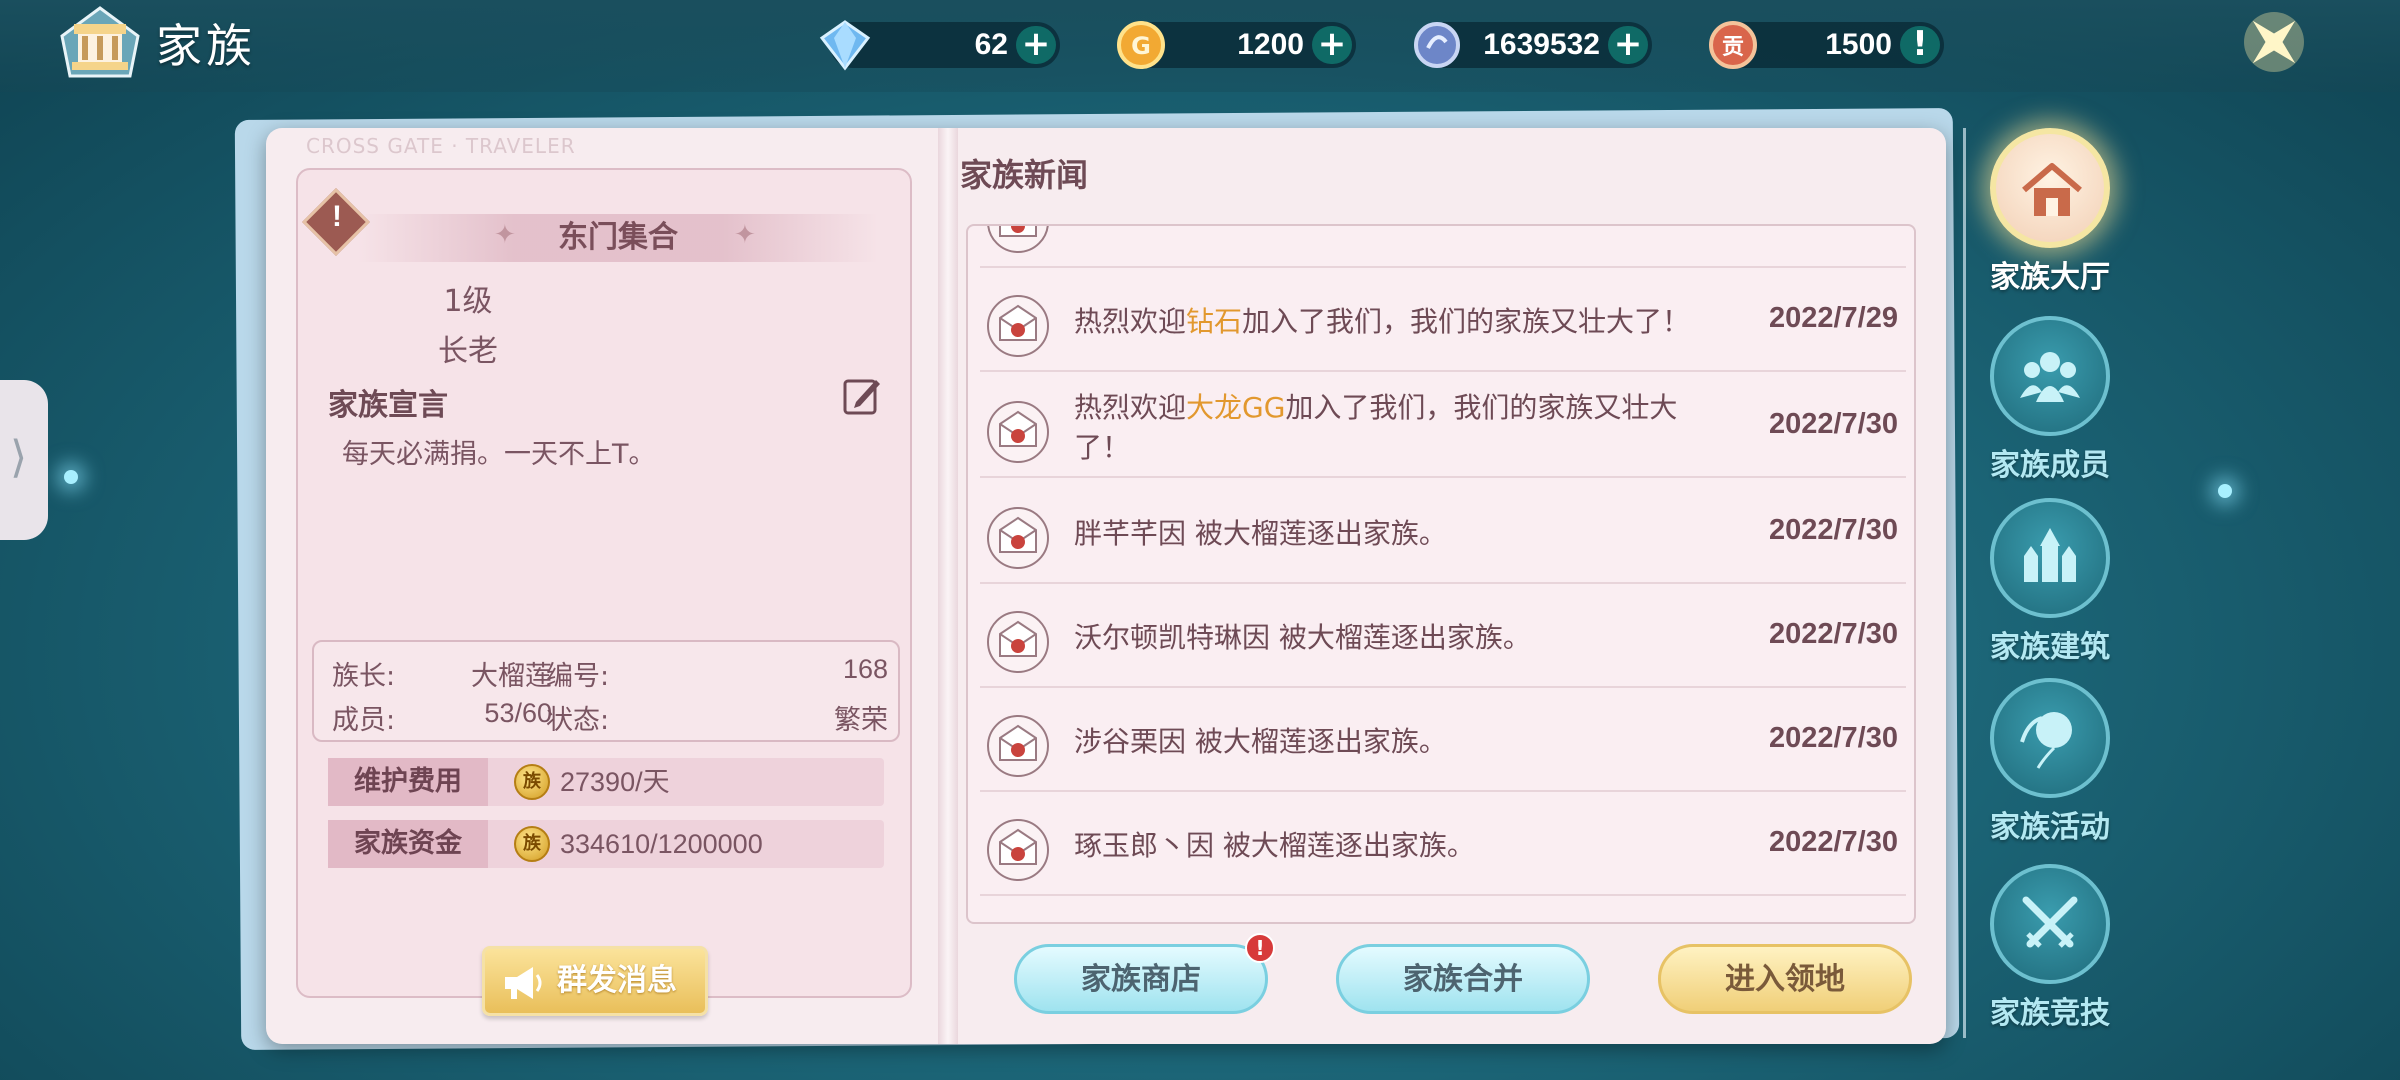  What do you see at coordinates (441, 146) in the screenshot?
I see `watermark-text: CROSS GATE · TRAVELER` at bounding box center [441, 146].